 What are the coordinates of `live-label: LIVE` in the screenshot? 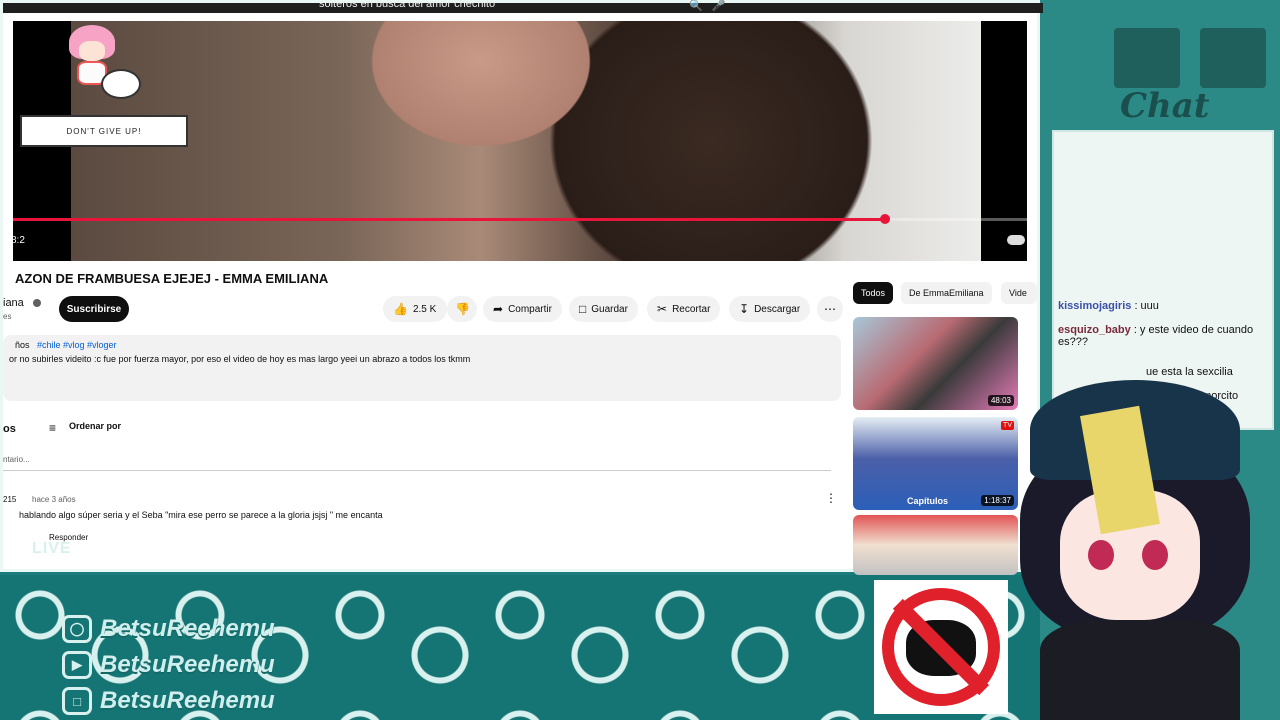 It's located at (52, 548).